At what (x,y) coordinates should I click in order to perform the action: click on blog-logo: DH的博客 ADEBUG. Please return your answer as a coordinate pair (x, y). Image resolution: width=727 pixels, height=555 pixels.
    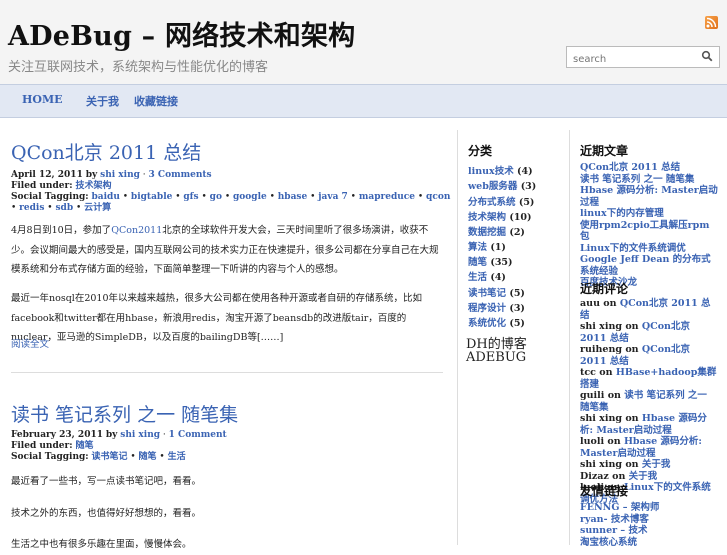
    Looking at the image, I should click on (496, 351).